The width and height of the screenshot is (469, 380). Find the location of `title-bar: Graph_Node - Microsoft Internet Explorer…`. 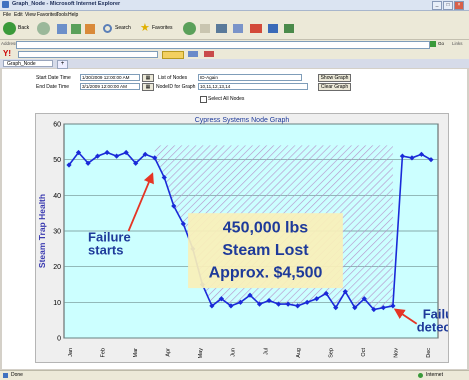

title-bar: Graph_Node - Microsoft Internet Explorer… is located at coordinates (234, 5).